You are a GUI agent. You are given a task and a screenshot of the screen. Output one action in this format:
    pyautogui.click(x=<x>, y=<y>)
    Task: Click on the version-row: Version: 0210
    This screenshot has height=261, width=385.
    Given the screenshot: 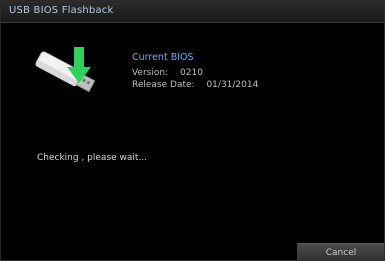 What is the action you would take?
    pyautogui.click(x=195, y=73)
    